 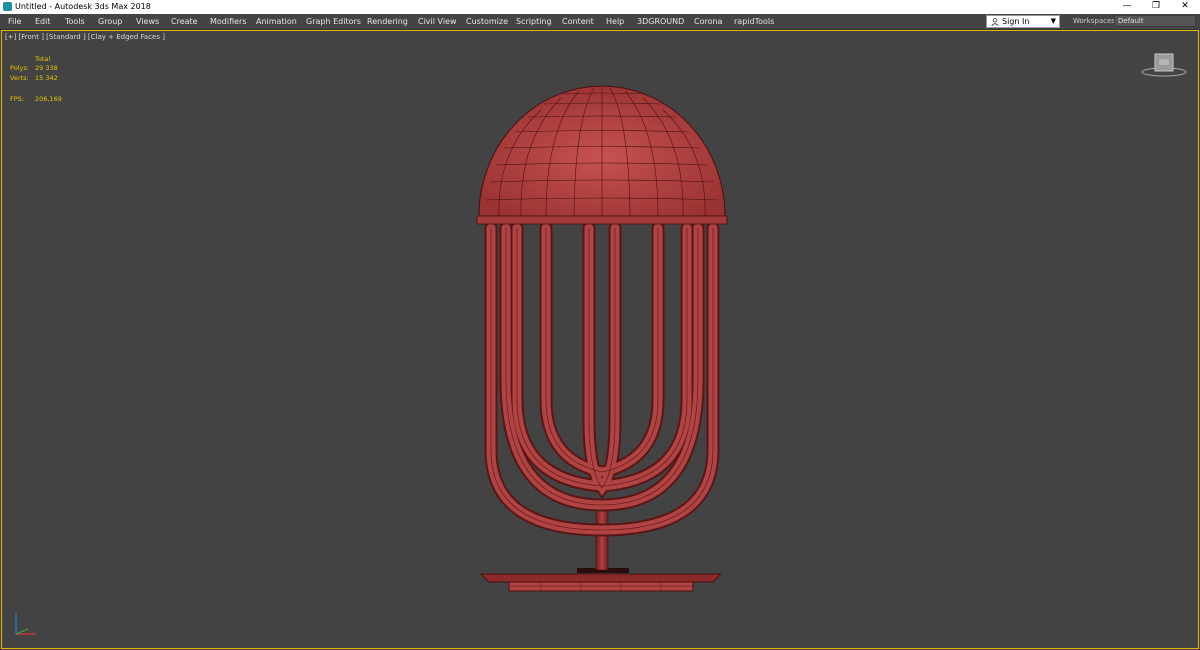 I want to click on menu-file: File, so click(x=14, y=21).